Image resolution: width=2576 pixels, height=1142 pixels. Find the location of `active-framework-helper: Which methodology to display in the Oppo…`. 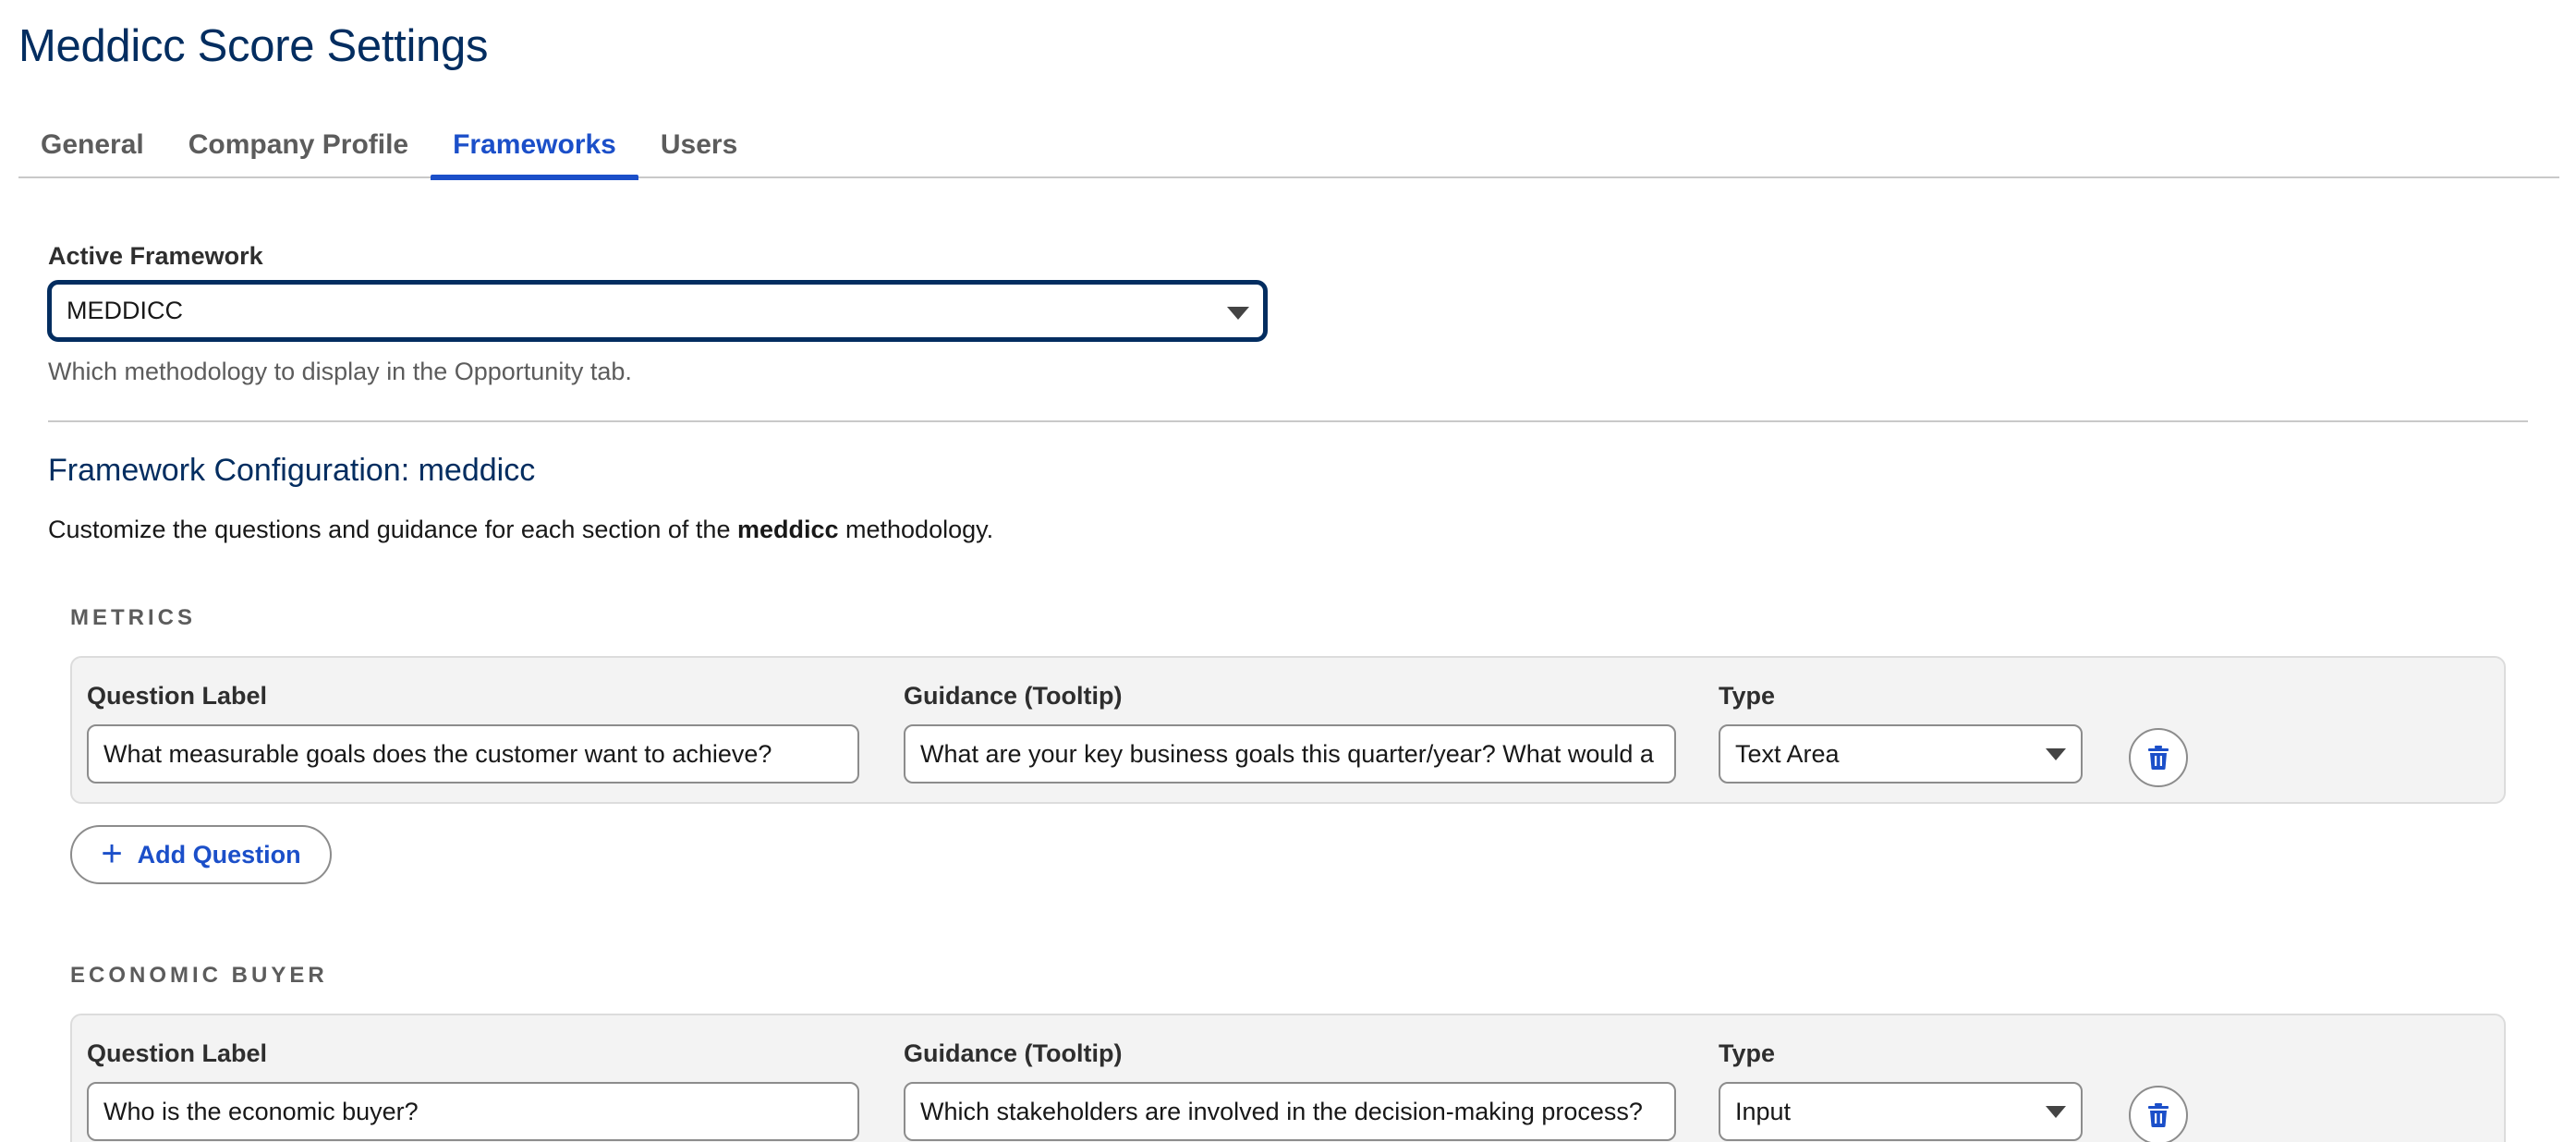

active-framework-helper: Which methodology to display in the Oppo… is located at coordinates (340, 371).